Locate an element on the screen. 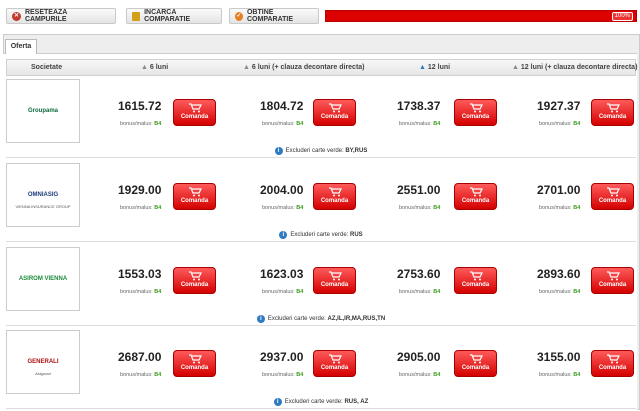  price-value: 1804.72 is located at coordinates (282, 106).